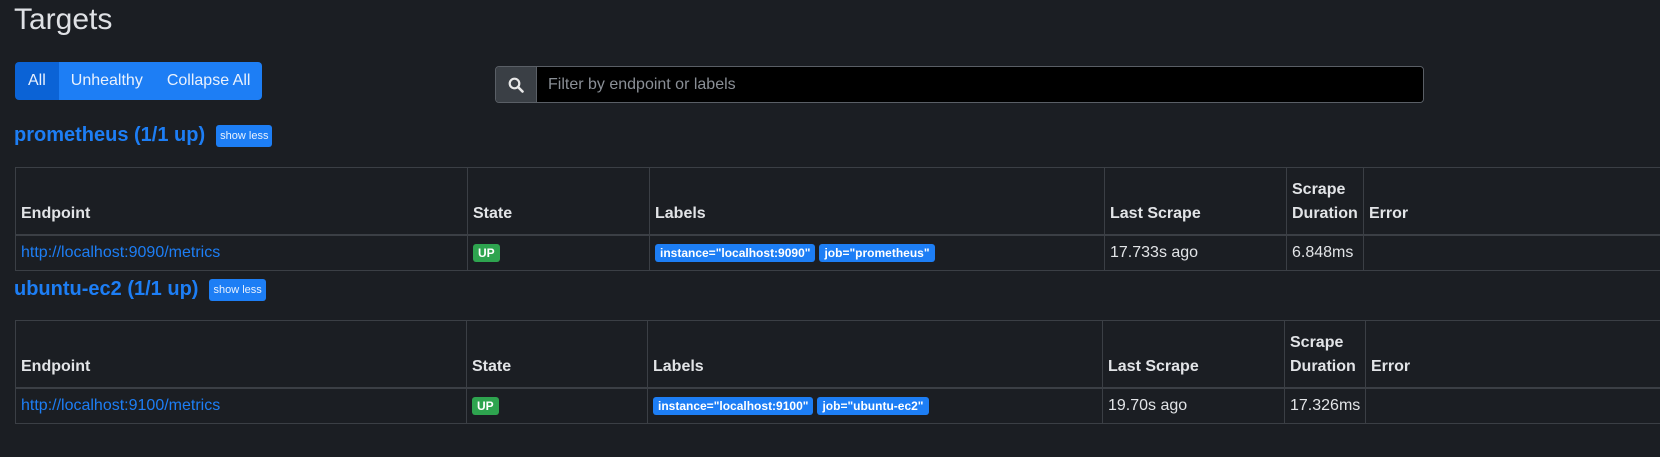  What do you see at coordinates (980, 84) in the screenshot?
I see `search-input` at bounding box center [980, 84].